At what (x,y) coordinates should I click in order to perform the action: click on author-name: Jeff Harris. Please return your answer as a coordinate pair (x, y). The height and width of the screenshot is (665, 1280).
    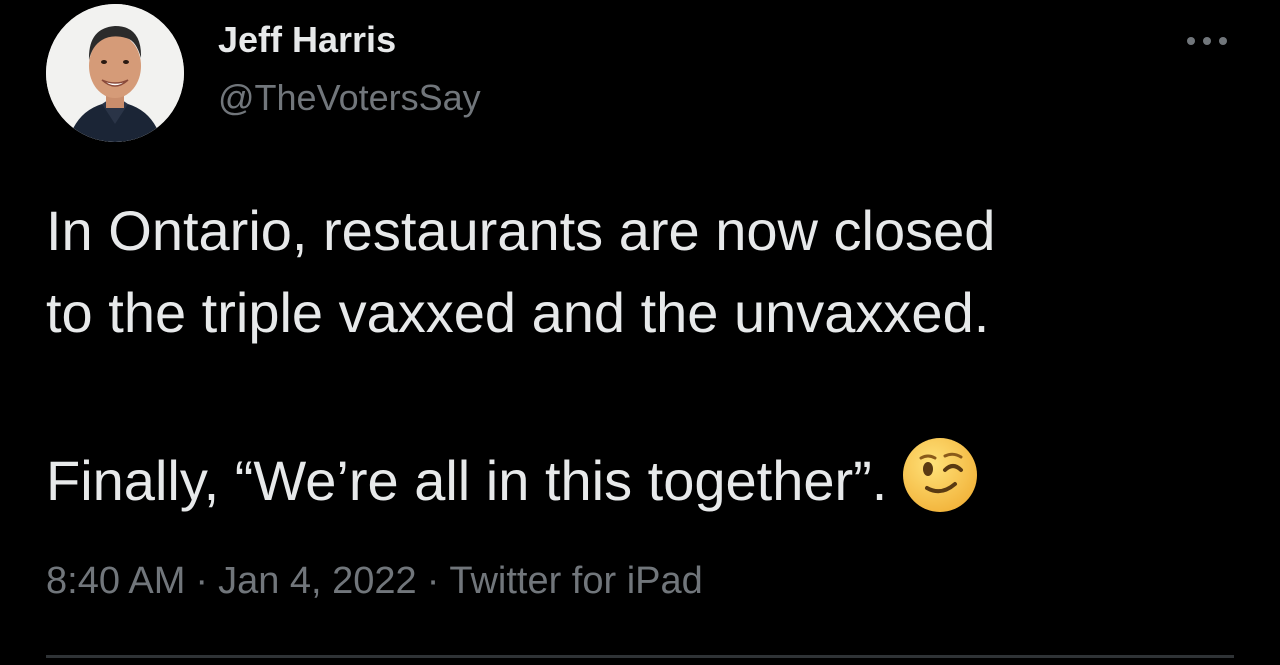
    Looking at the image, I should click on (307, 40).